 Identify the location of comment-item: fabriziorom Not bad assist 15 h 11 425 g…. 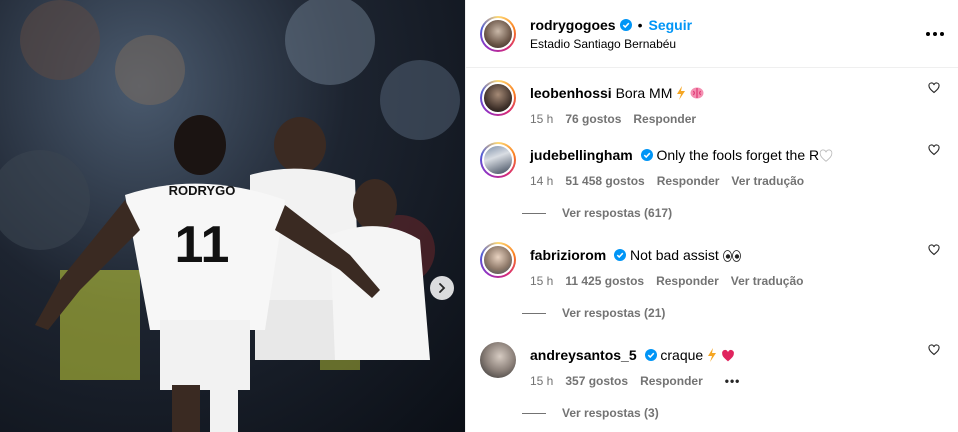
(712, 280).